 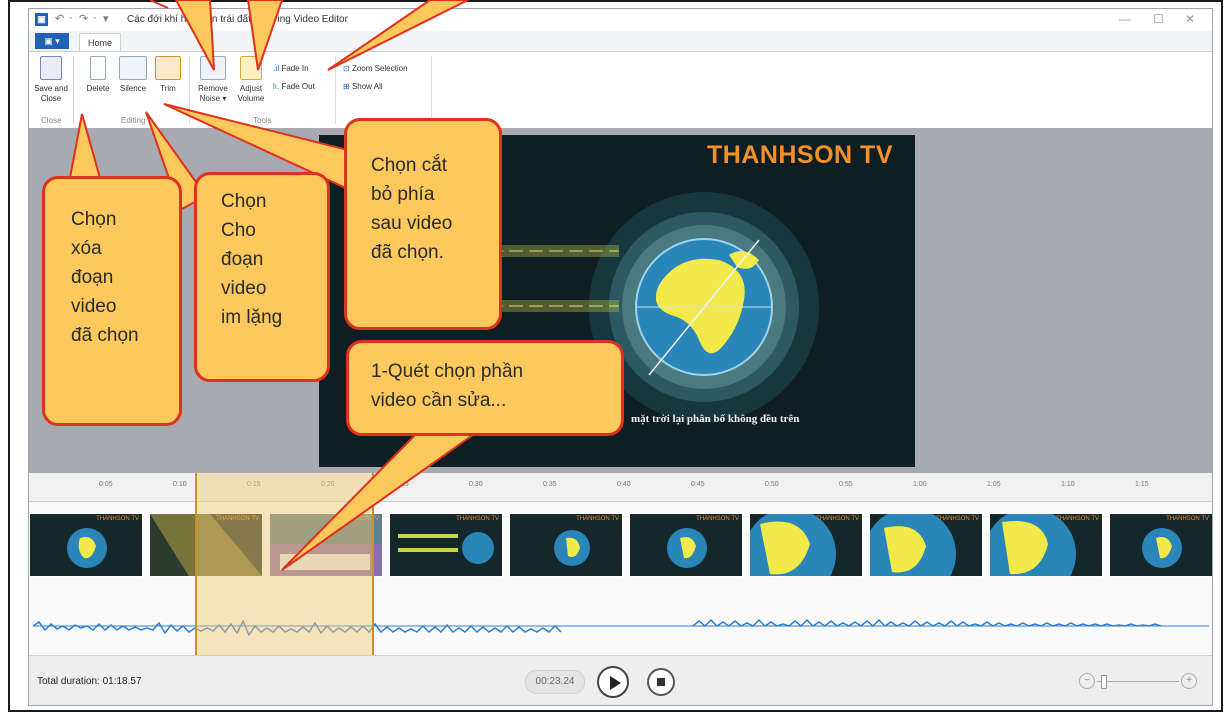 I want to click on arrow-remove-noise, so click(x=194, y=35).